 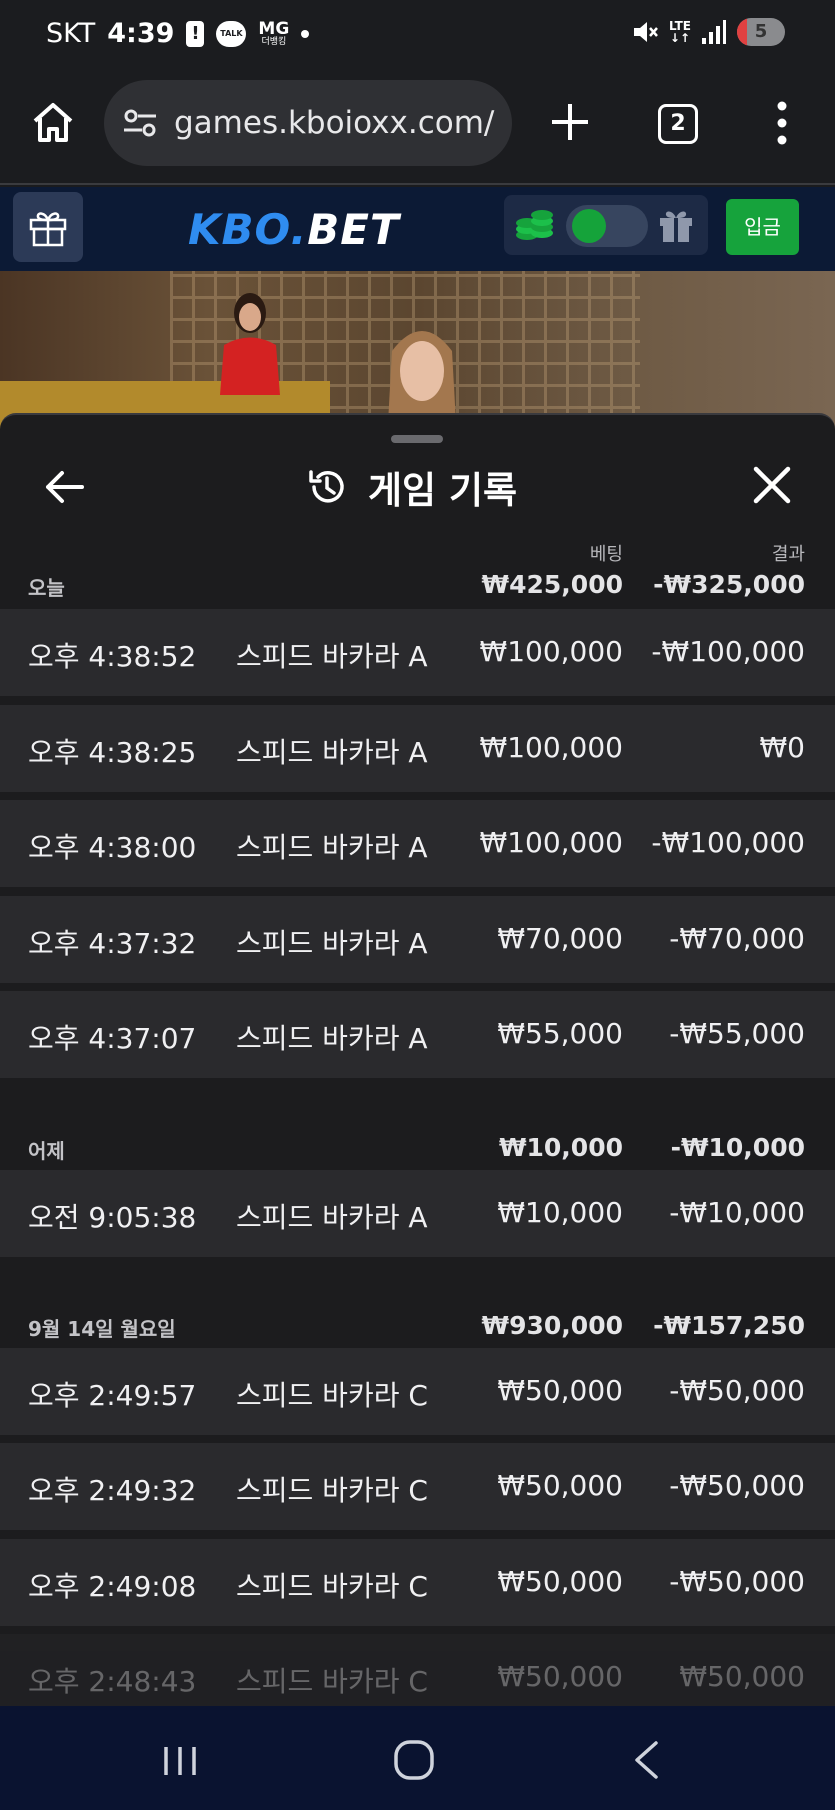 I want to click on more-notifications-dot-icon, so click(x=305, y=33).